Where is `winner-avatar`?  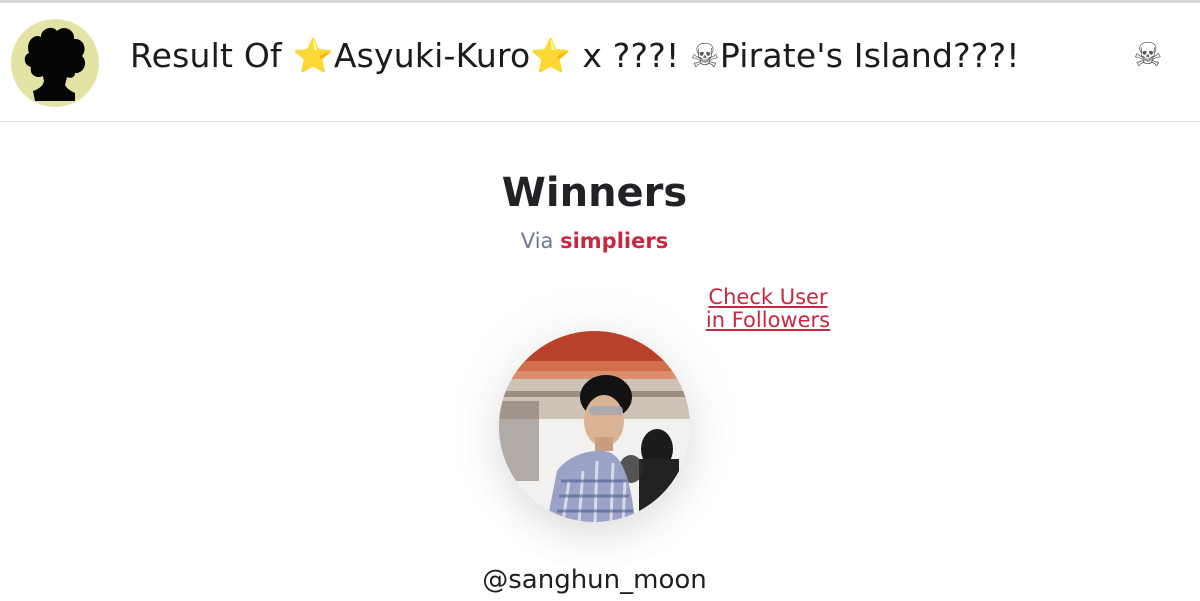
winner-avatar is located at coordinates (594, 426).